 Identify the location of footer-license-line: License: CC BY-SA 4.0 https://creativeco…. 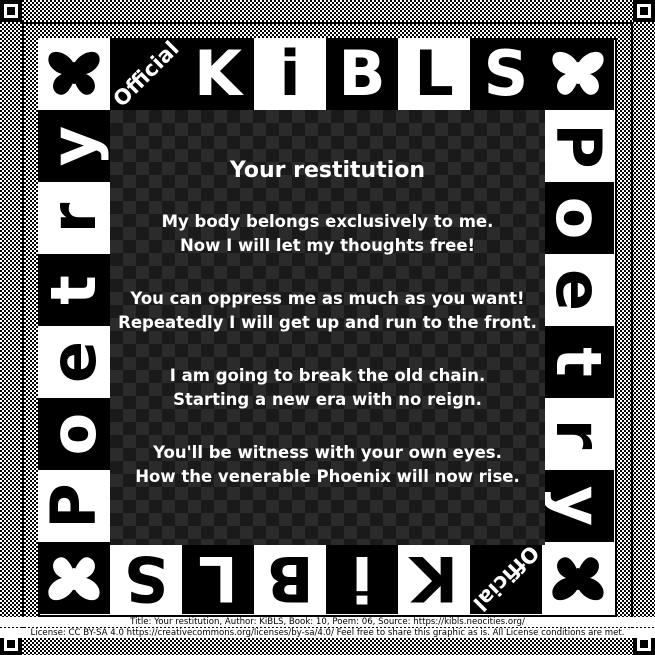
(327, 633).